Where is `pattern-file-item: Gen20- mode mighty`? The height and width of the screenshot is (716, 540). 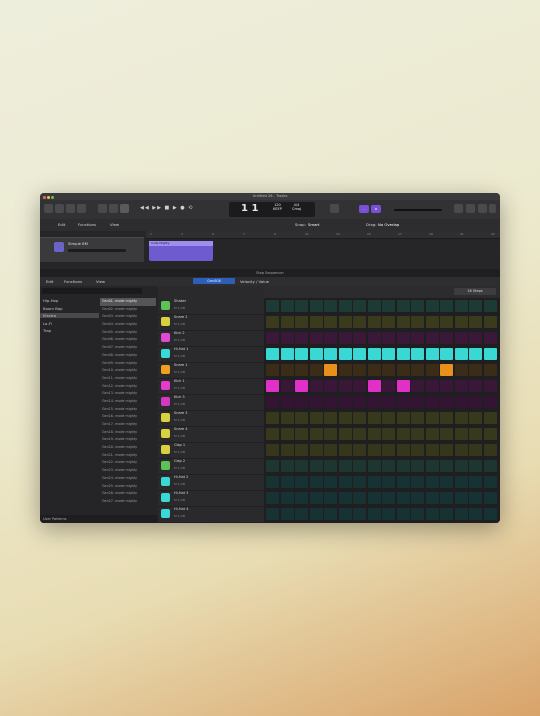 pattern-file-item: Gen20- mode mighty is located at coordinates (128, 448).